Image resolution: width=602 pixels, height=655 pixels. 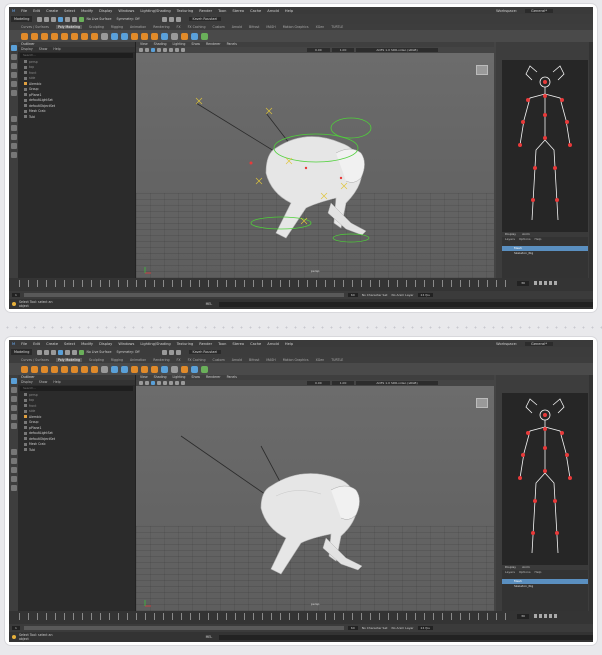 What do you see at coordinates (24, 369) in the screenshot?
I see `poly-sphere-icon` at bounding box center [24, 369].